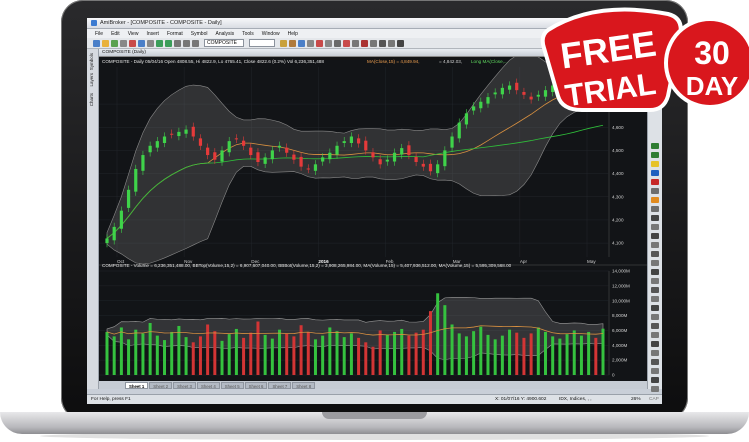 The image size is (749, 442). Describe the element at coordinates (613, 375) in the screenshot. I see `volume-tick-label: 0` at that location.